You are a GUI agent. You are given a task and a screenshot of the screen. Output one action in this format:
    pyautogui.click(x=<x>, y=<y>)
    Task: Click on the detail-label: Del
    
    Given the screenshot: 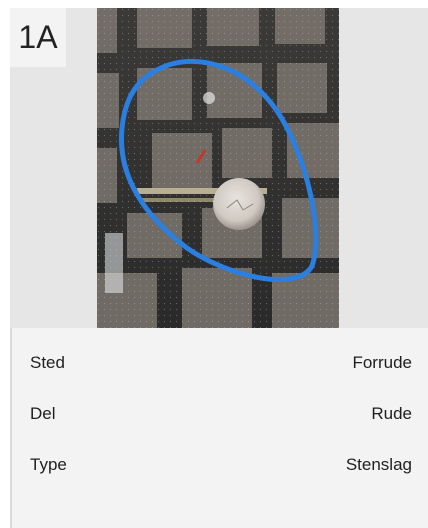 What is the action you would take?
    pyautogui.click(x=43, y=413)
    